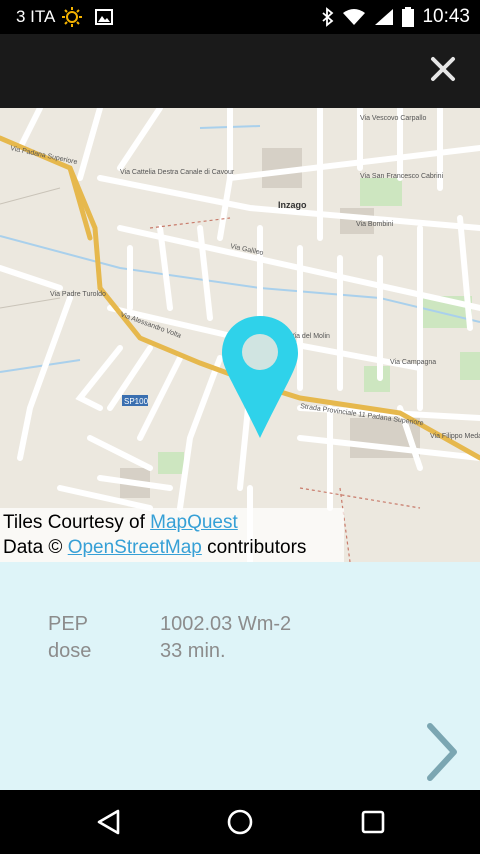 Image resolution: width=480 pixels, height=854 pixels. What do you see at coordinates (109, 822) in the screenshot?
I see `back-button` at bounding box center [109, 822].